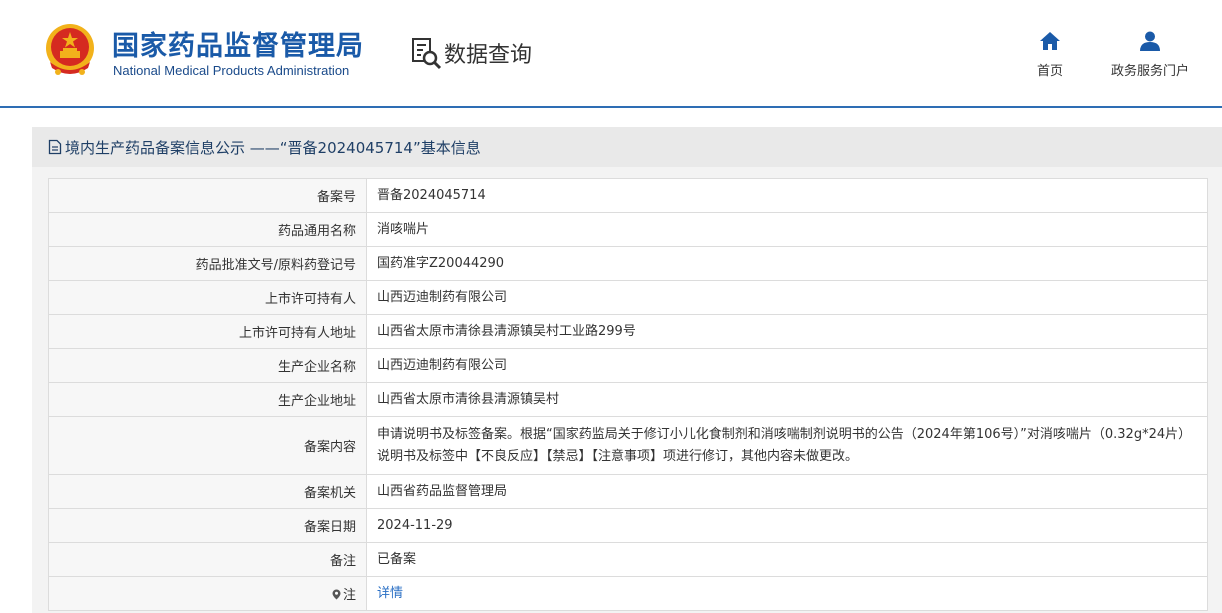 The width and height of the screenshot is (1222, 613). I want to click on row-label: 备案号, so click(207, 195).